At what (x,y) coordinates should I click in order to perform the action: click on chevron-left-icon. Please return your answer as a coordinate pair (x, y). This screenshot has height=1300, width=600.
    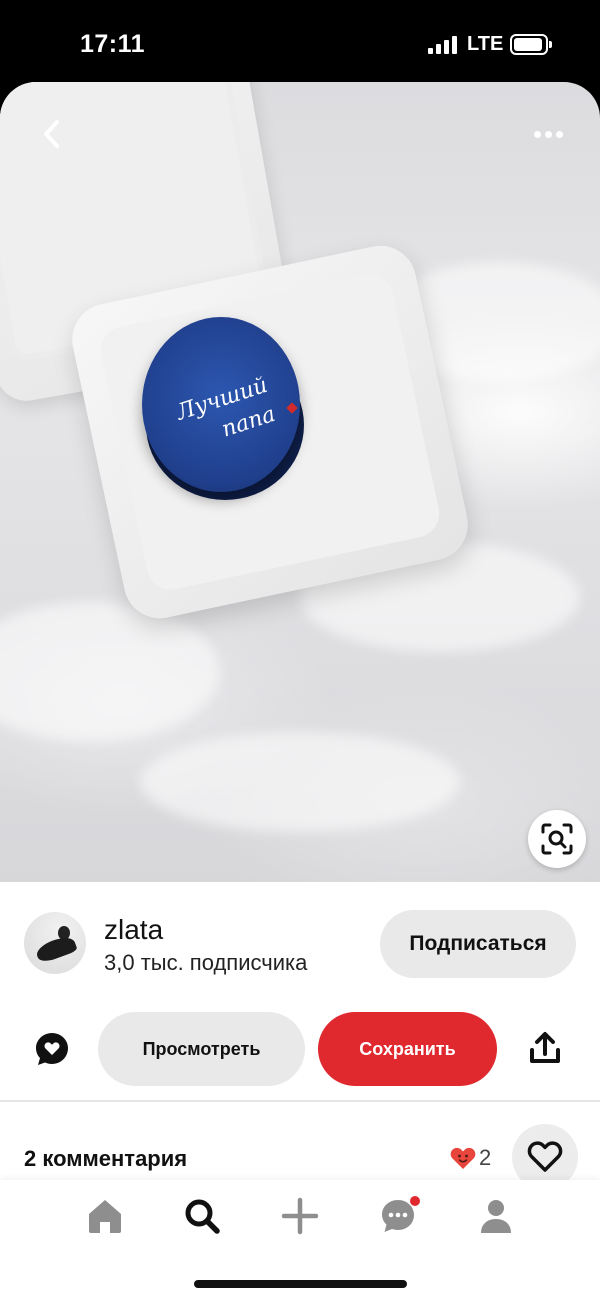
    Looking at the image, I should click on (51, 134).